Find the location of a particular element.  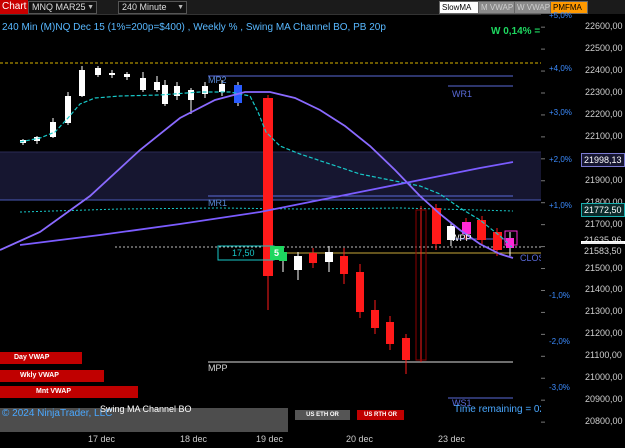

price-tick-label: 22400,00 is located at coordinates (604, 70).